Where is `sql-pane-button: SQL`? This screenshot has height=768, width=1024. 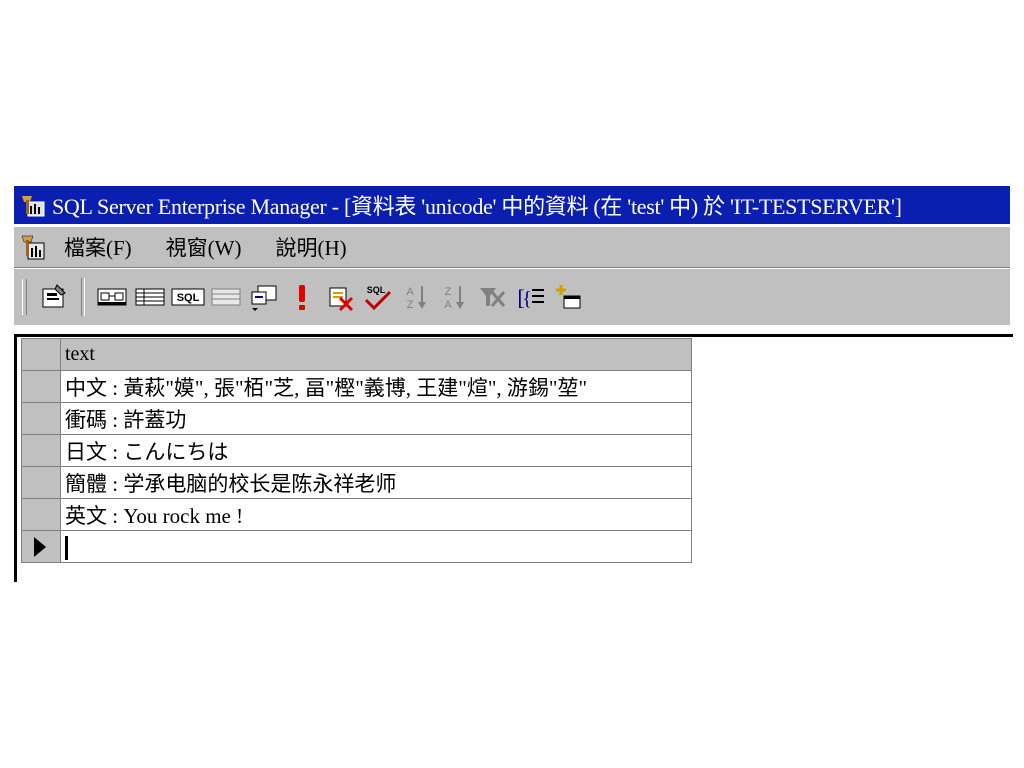 sql-pane-button: SQL is located at coordinates (188, 297).